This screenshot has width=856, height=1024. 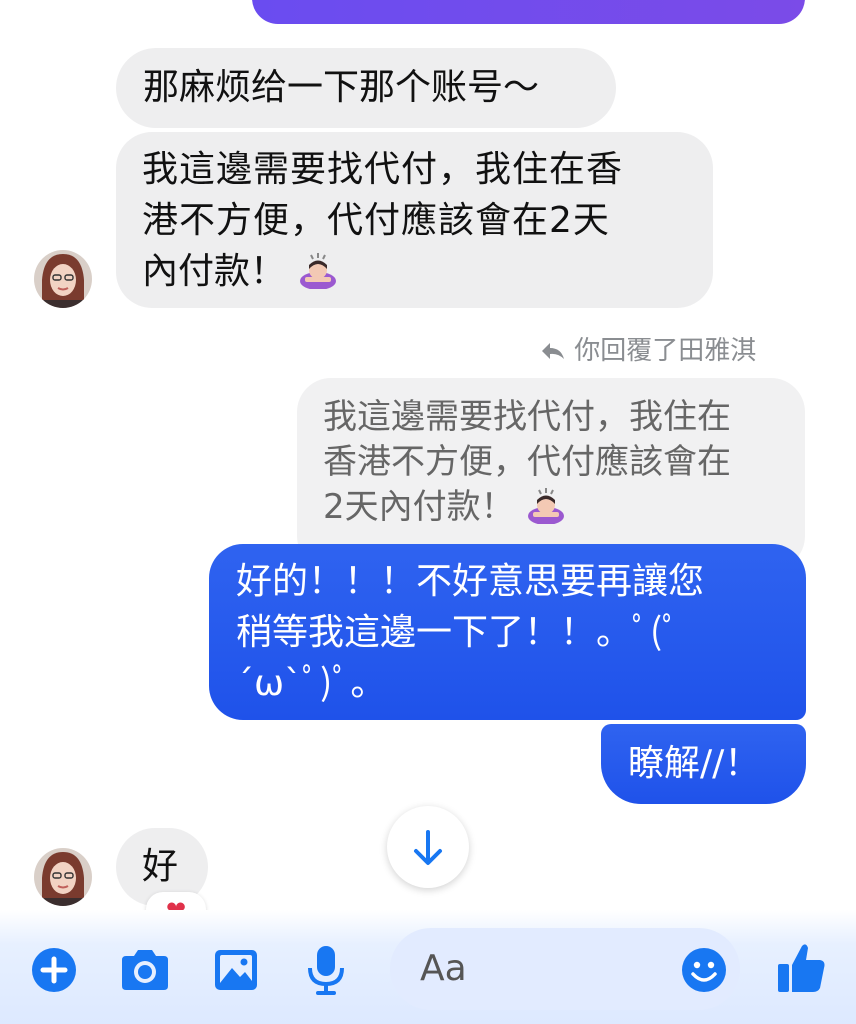 What do you see at coordinates (528, 12) in the screenshot?
I see `outgoing-message-stub` at bounding box center [528, 12].